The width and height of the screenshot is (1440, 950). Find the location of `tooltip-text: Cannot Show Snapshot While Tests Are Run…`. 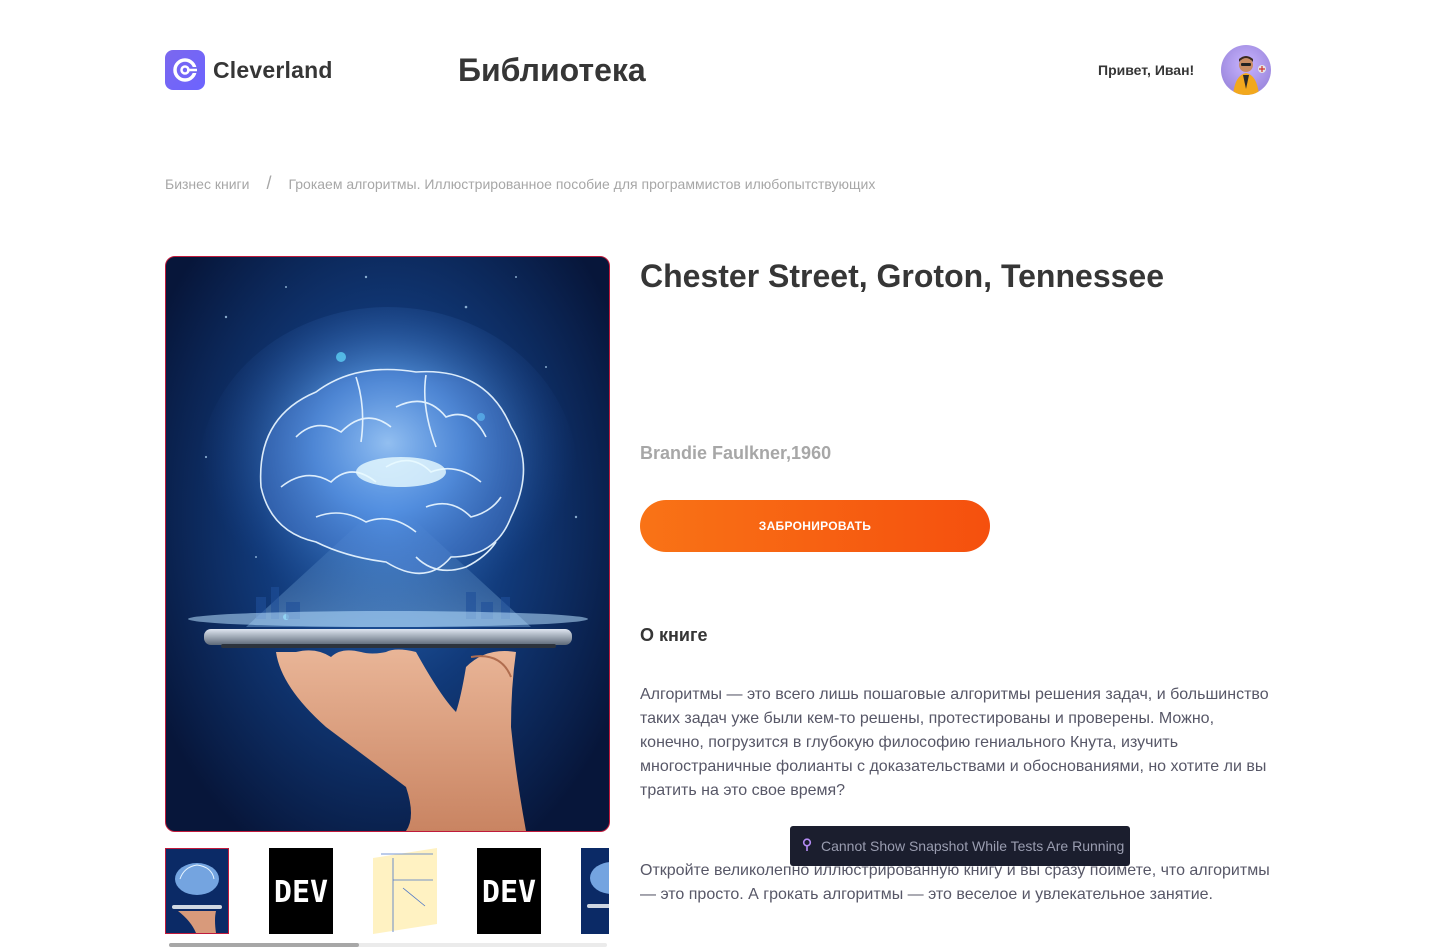

tooltip-text: Cannot Show Snapshot While Tests Are Run… is located at coordinates (973, 846).